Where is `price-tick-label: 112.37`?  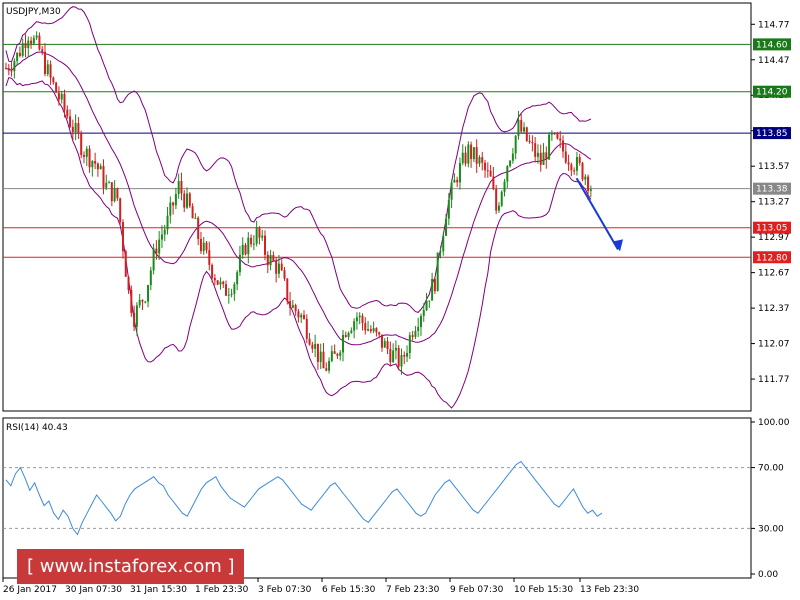
price-tick-label: 112.37 is located at coordinates (774, 309).